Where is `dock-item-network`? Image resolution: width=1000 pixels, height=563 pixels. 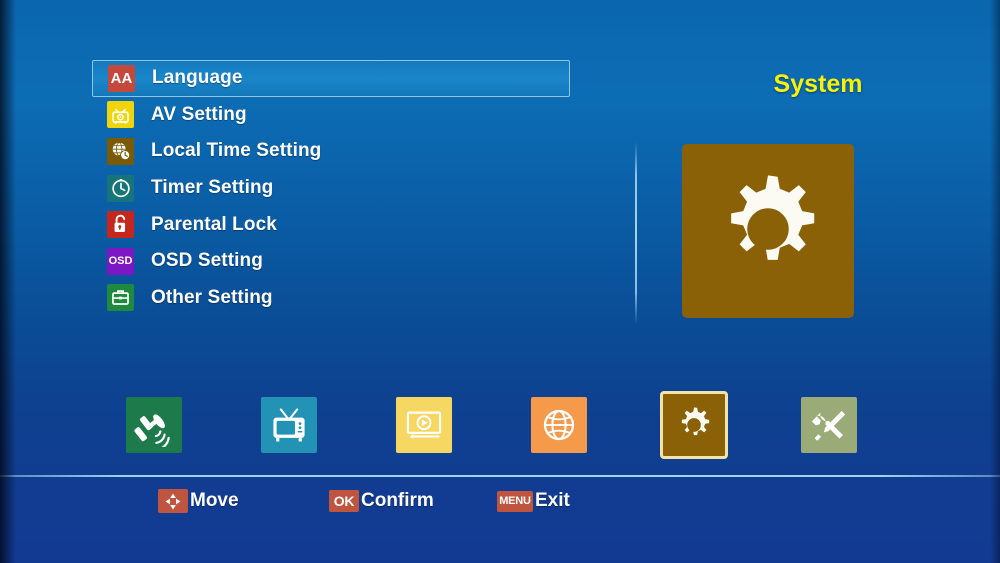 dock-item-network is located at coordinates (559, 425).